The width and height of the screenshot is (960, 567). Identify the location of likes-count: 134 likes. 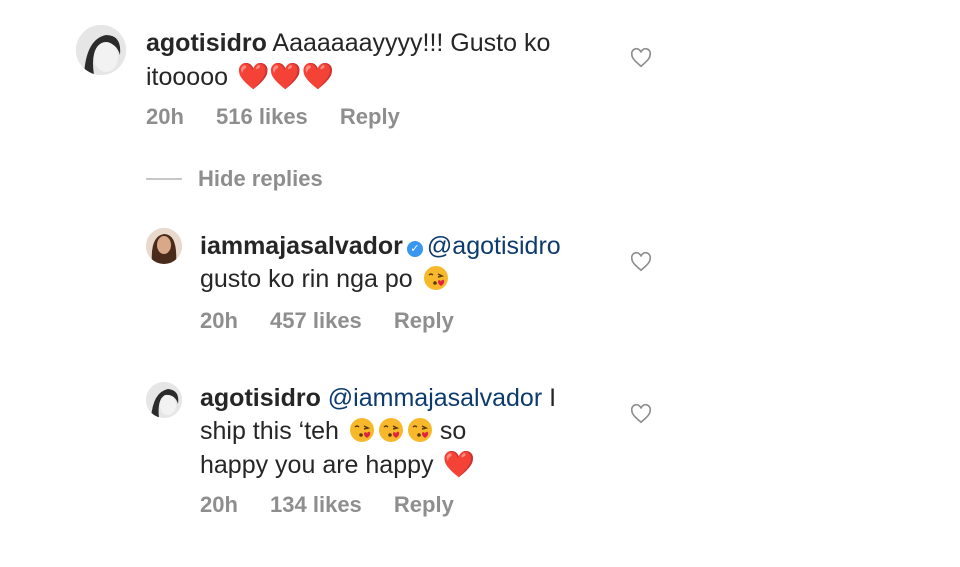
(316, 504).